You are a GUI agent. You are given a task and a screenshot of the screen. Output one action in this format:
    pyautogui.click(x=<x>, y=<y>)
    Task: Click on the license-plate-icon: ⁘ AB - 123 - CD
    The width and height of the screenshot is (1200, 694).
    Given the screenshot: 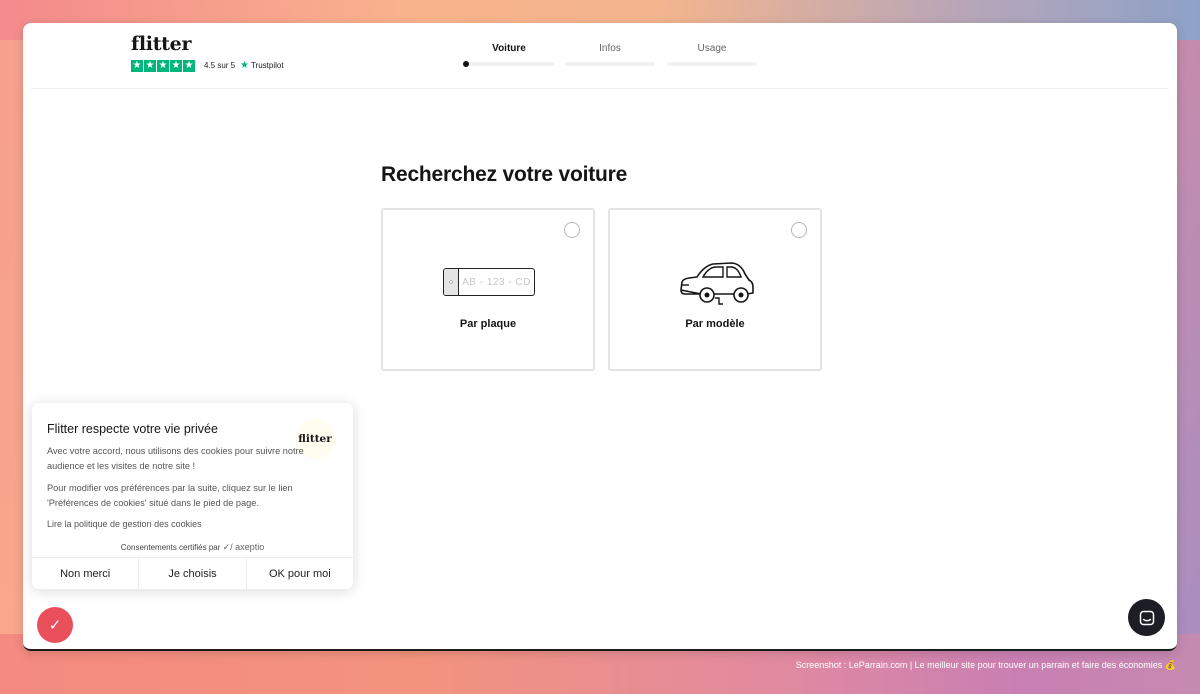 What is the action you would take?
    pyautogui.click(x=489, y=282)
    